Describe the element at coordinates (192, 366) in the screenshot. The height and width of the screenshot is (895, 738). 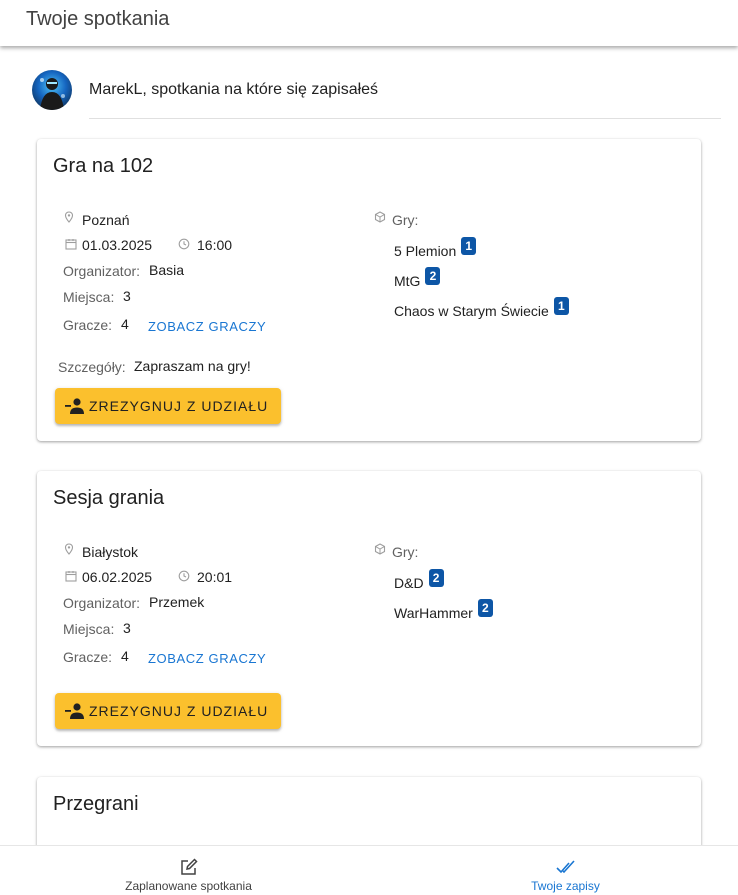
I see `details-value: Zapraszam na gry!` at that location.